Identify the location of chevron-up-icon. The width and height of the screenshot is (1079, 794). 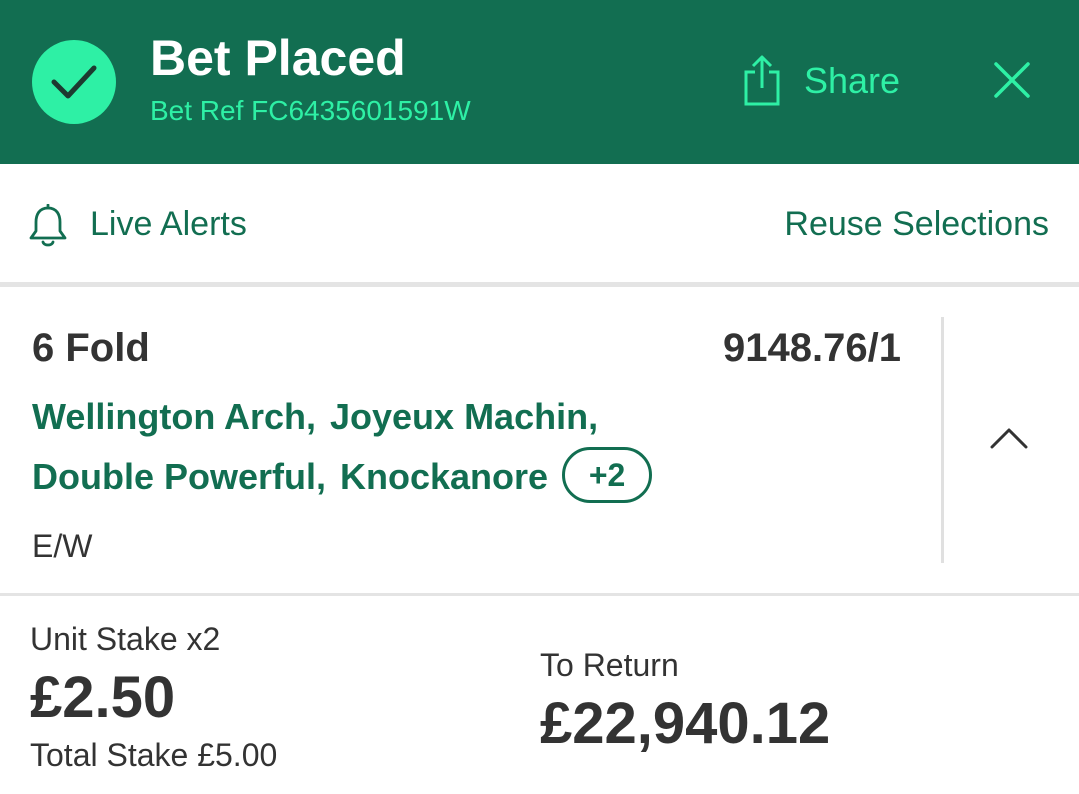
(1009, 438).